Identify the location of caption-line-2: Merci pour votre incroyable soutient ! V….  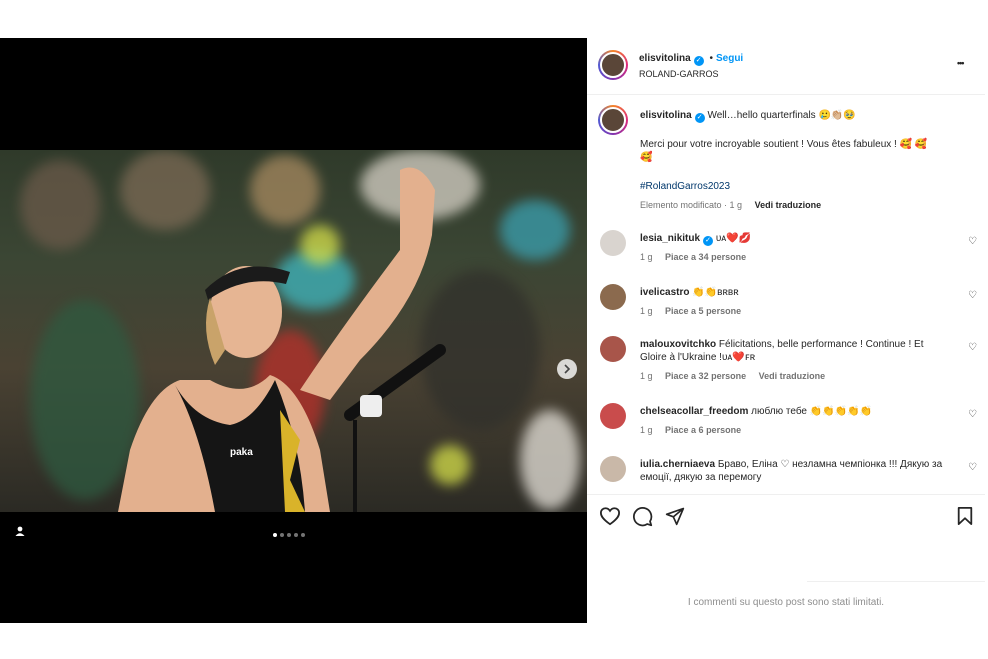
(784, 144).